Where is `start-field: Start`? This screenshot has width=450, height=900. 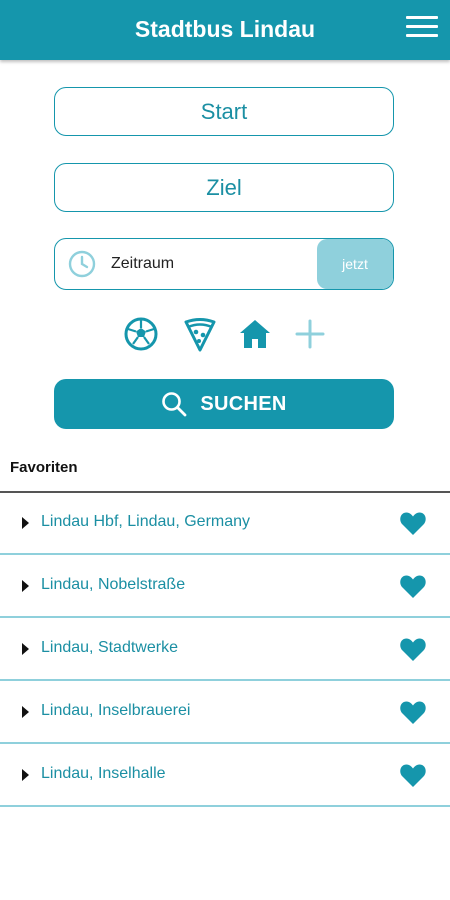 start-field: Start is located at coordinates (224, 111).